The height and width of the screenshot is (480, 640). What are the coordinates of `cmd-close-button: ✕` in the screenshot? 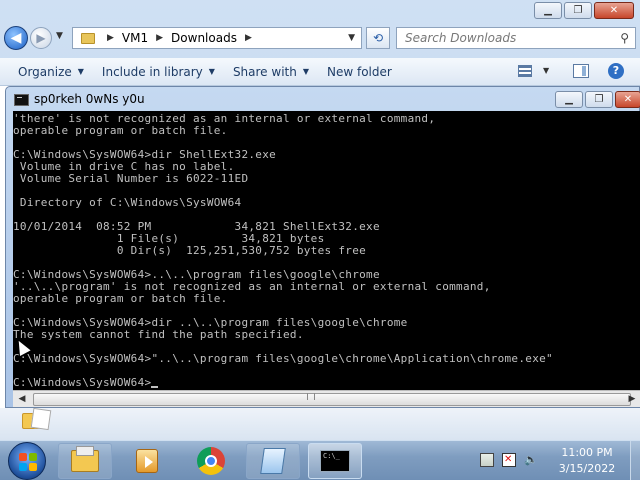 It's located at (627, 99).